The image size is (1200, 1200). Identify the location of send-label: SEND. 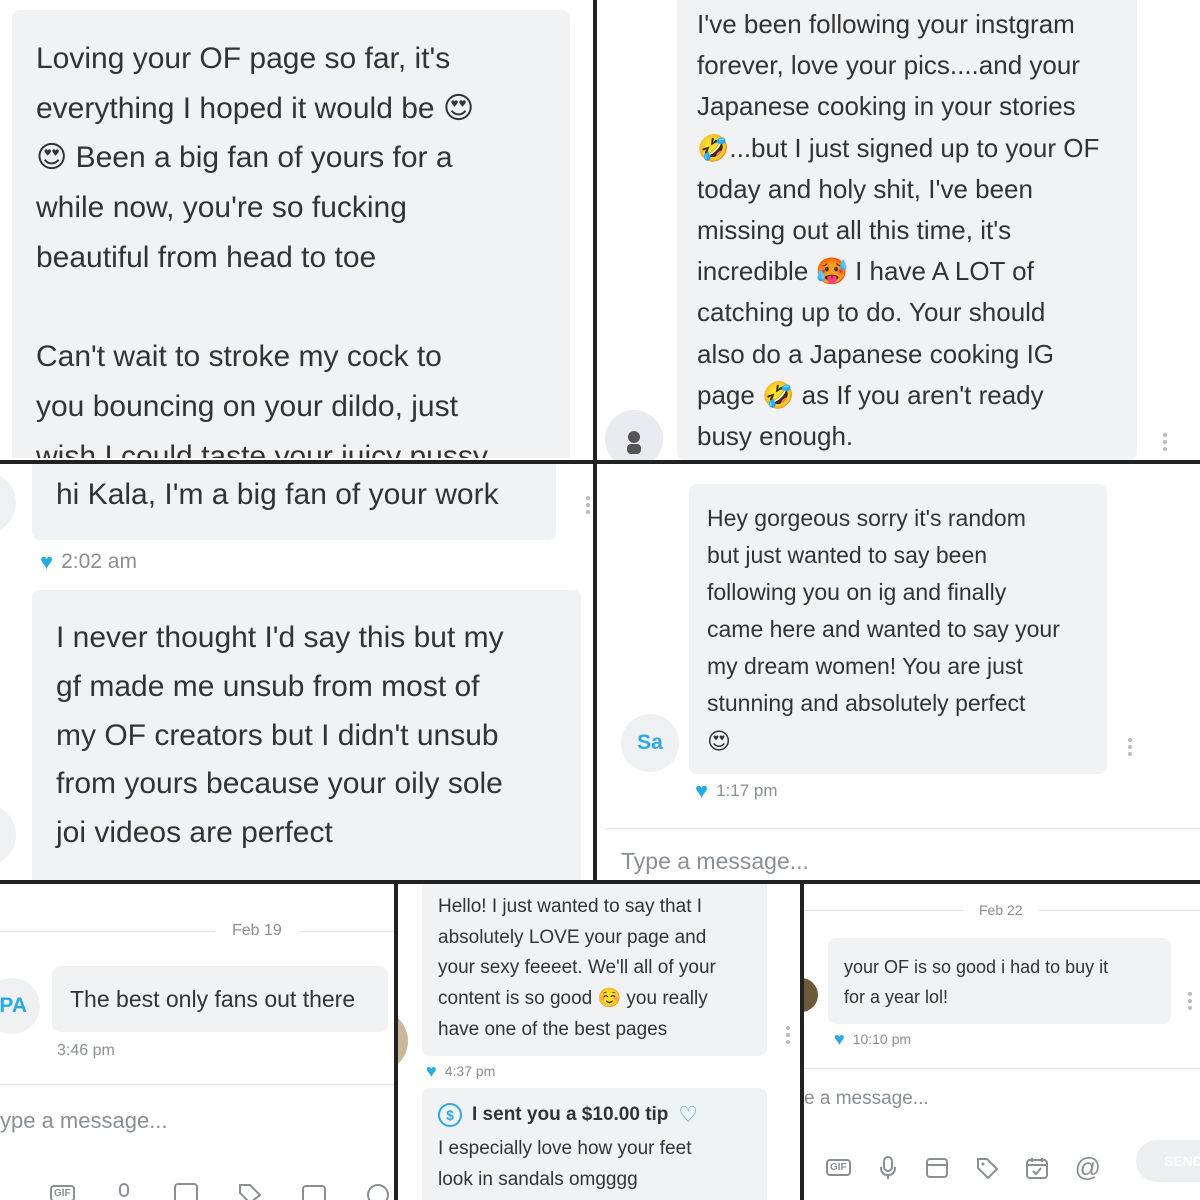
(1182, 1161).